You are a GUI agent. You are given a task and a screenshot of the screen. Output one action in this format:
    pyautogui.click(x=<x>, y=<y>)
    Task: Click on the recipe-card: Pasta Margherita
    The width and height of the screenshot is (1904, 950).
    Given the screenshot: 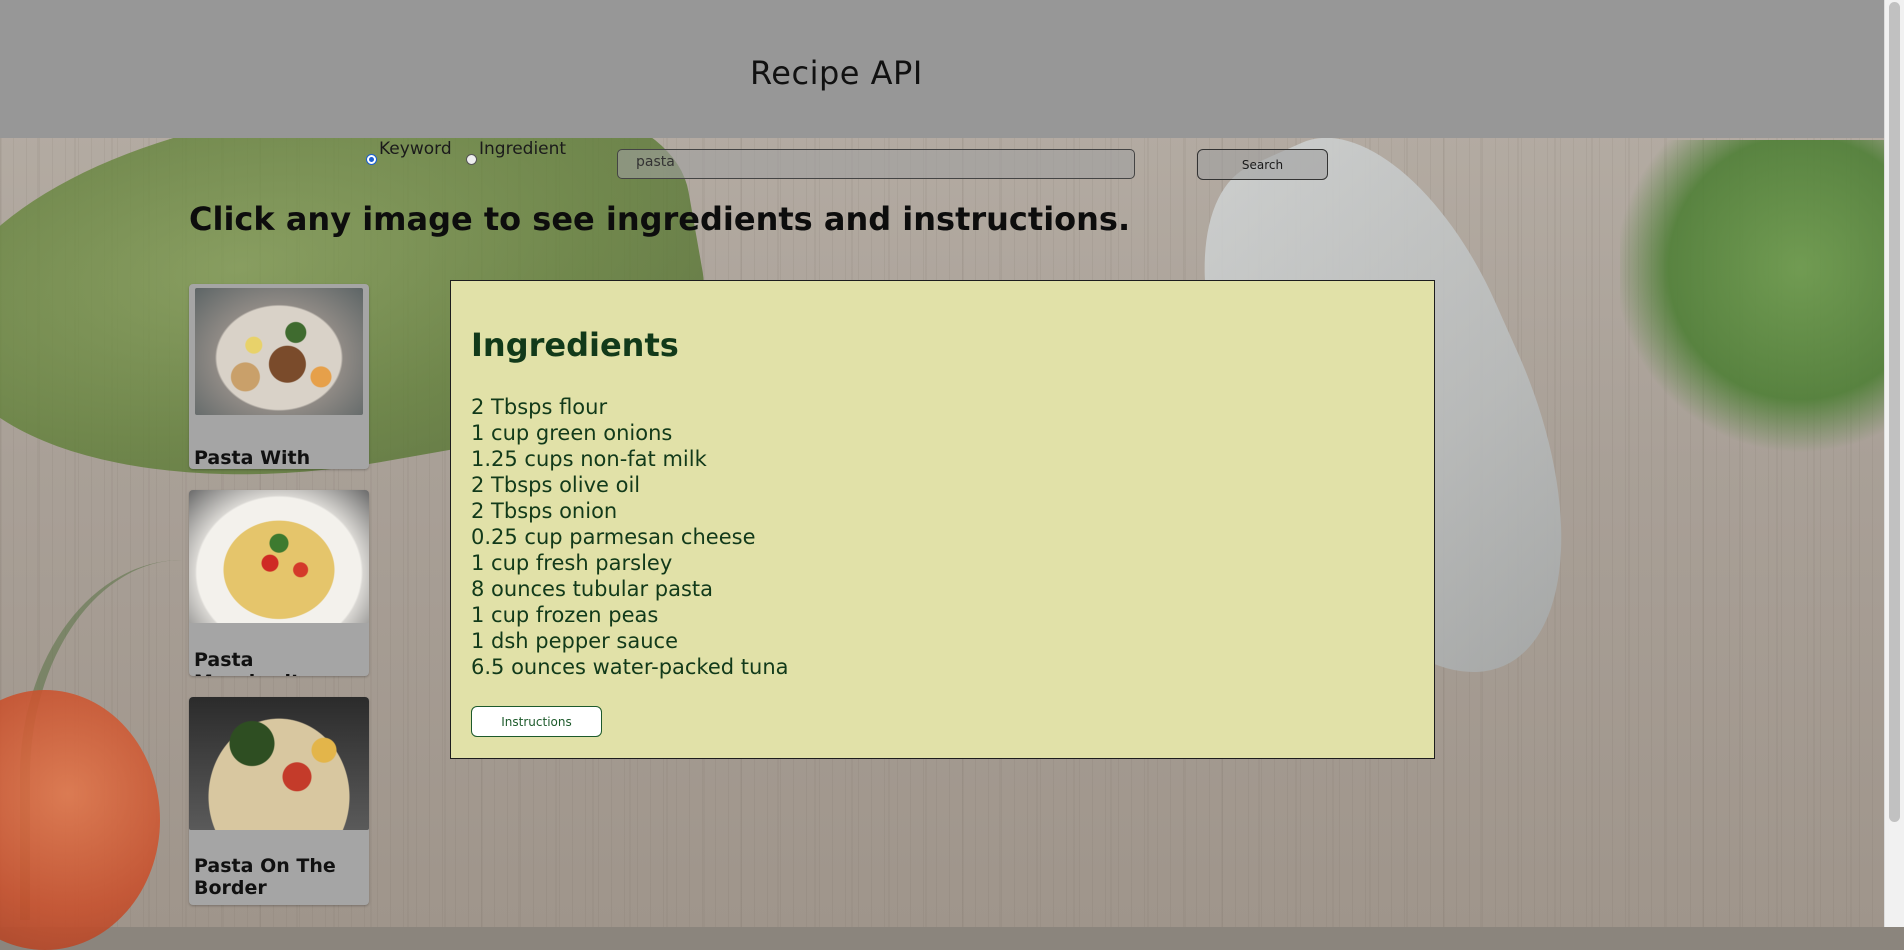 What is the action you would take?
    pyautogui.click(x=279, y=583)
    